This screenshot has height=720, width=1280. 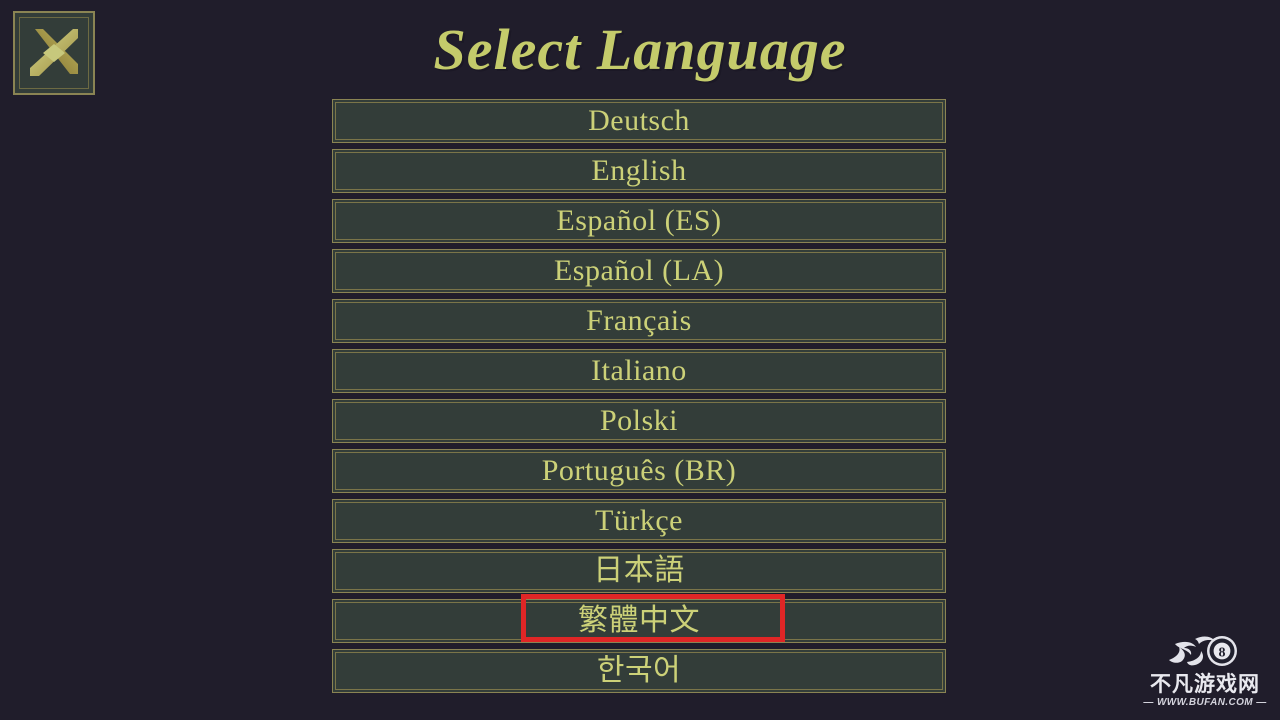 I want to click on language-row-label: Français, so click(x=639, y=320).